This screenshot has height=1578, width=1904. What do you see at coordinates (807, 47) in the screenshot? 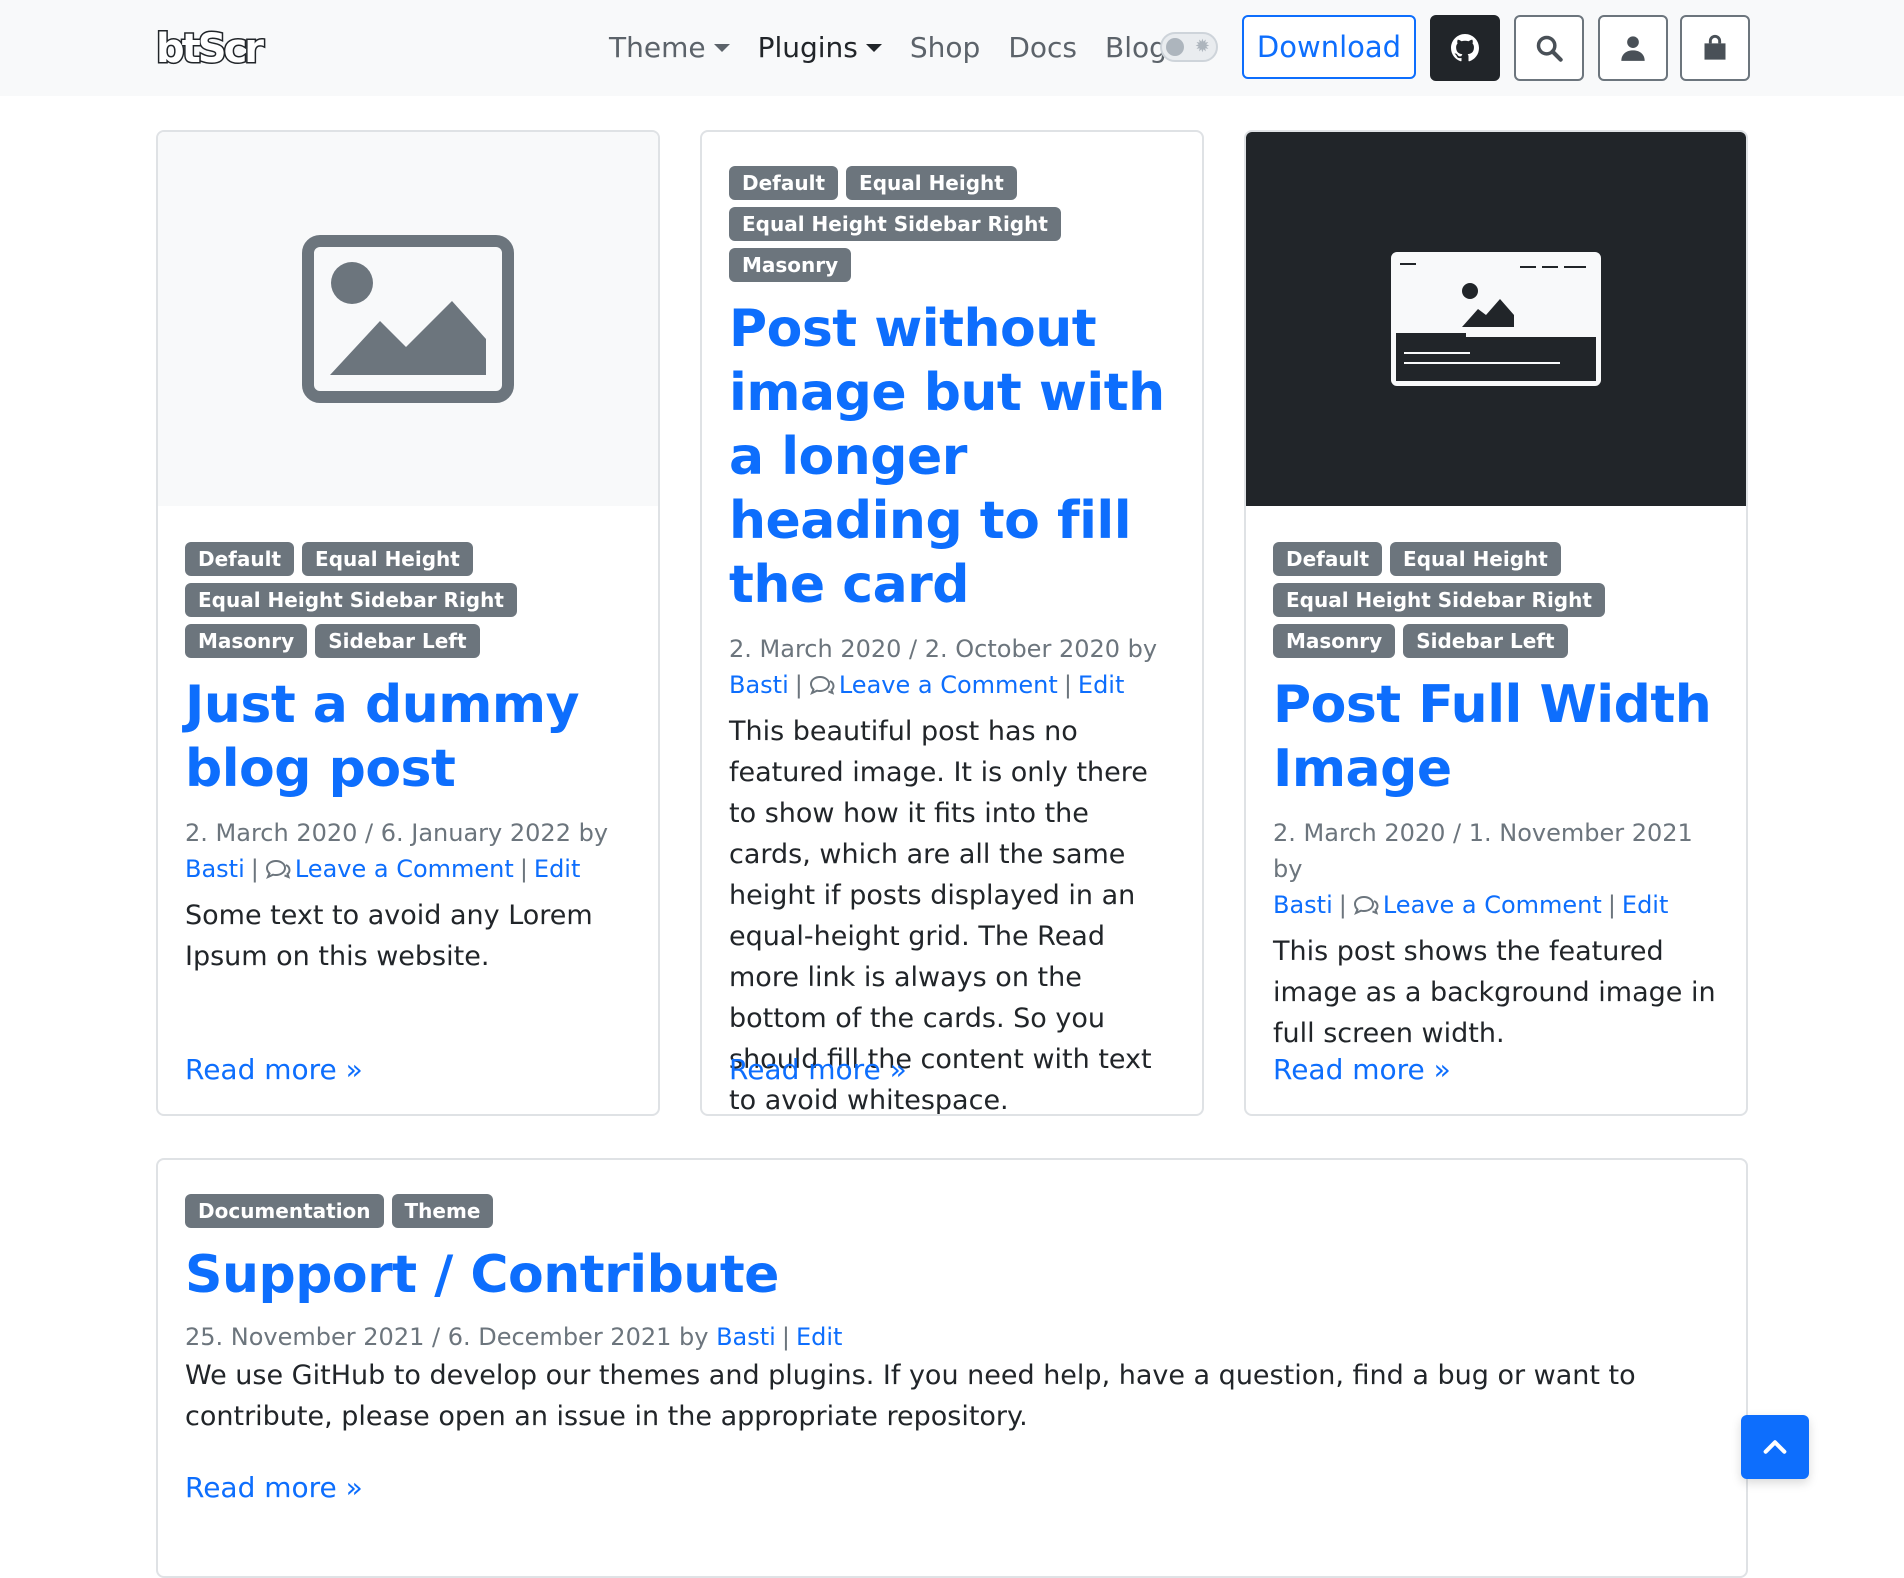
I see `nav-item-label: Plugins` at bounding box center [807, 47].